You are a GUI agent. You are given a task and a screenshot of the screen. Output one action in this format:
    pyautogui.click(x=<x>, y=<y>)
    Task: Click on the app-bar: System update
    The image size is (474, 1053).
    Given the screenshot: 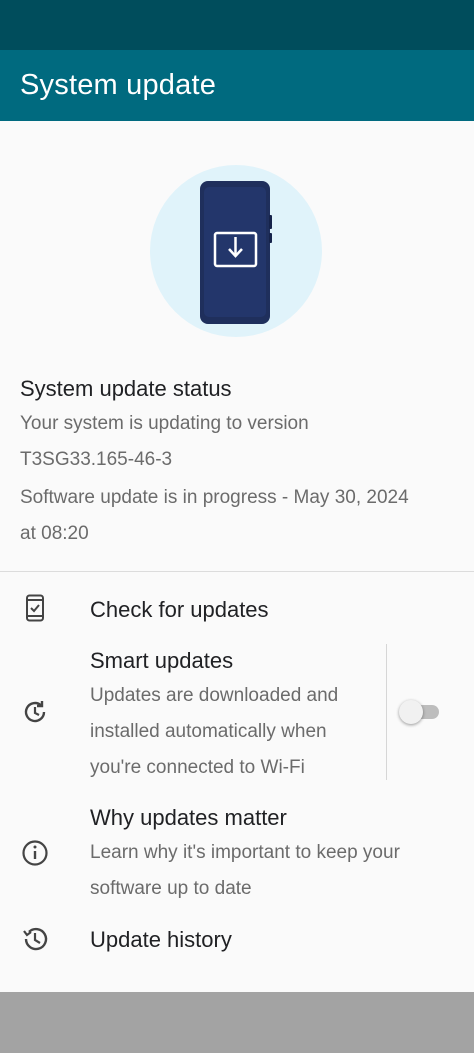 What is the action you would take?
    pyautogui.click(x=237, y=85)
    